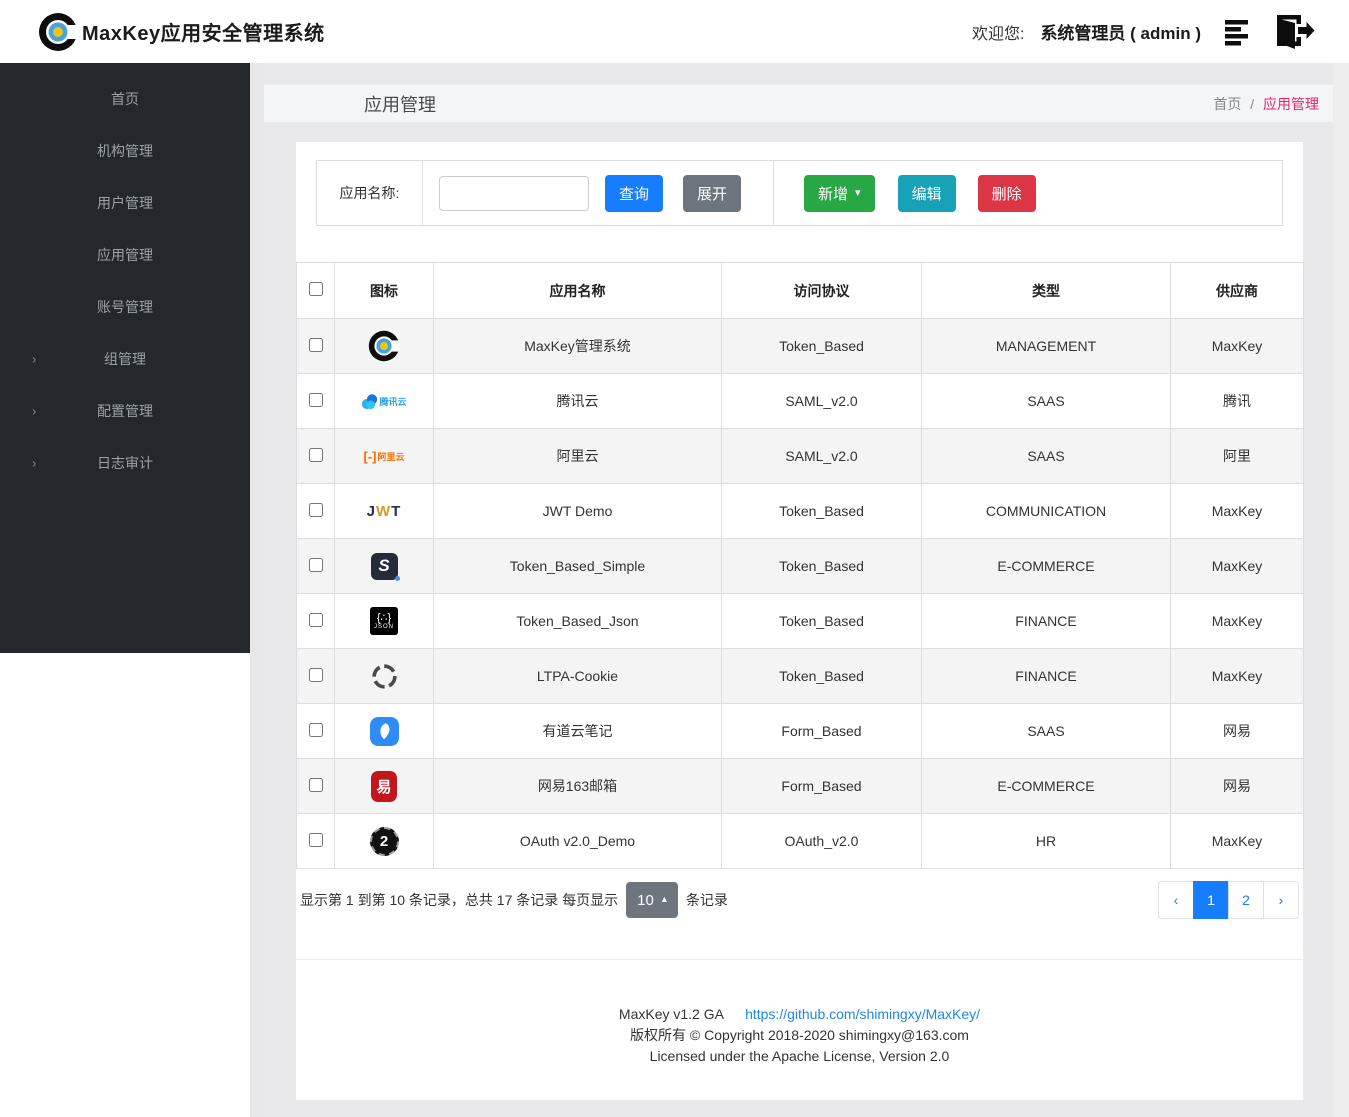 Image resolution: width=1349 pixels, height=1117 pixels. I want to click on app-type: SAAS, so click(1046, 401).